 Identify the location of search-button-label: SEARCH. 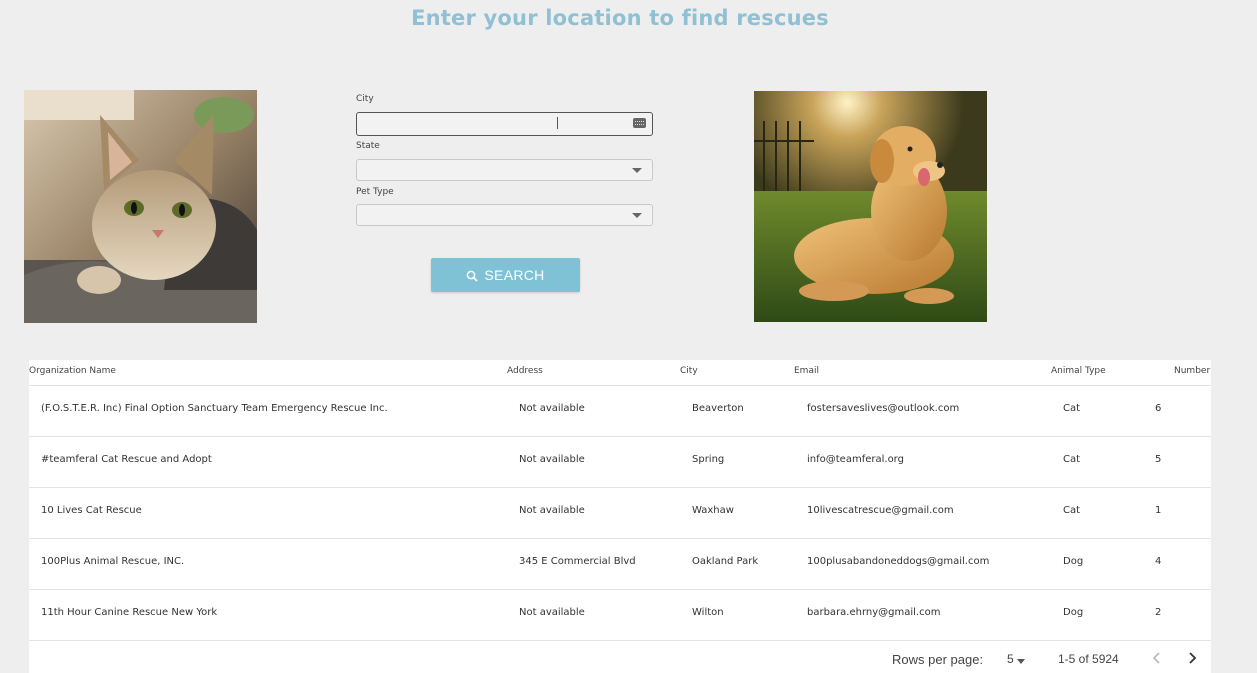
(514, 275).